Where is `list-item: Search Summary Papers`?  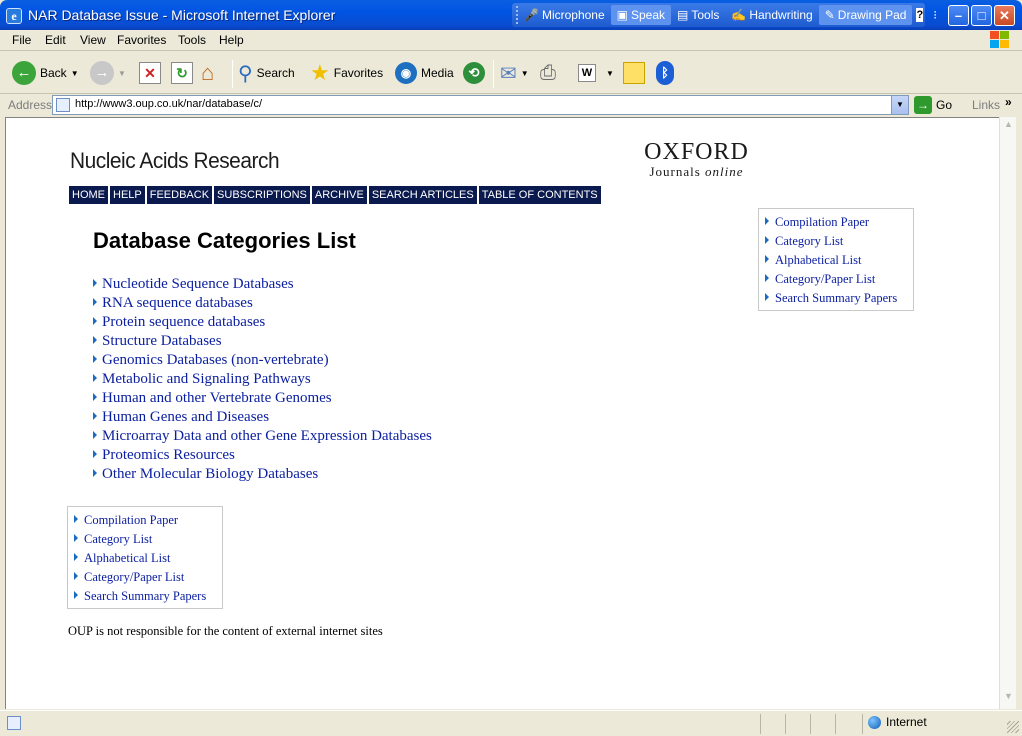 list-item: Search Summary Papers is located at coordinates (146, 596).